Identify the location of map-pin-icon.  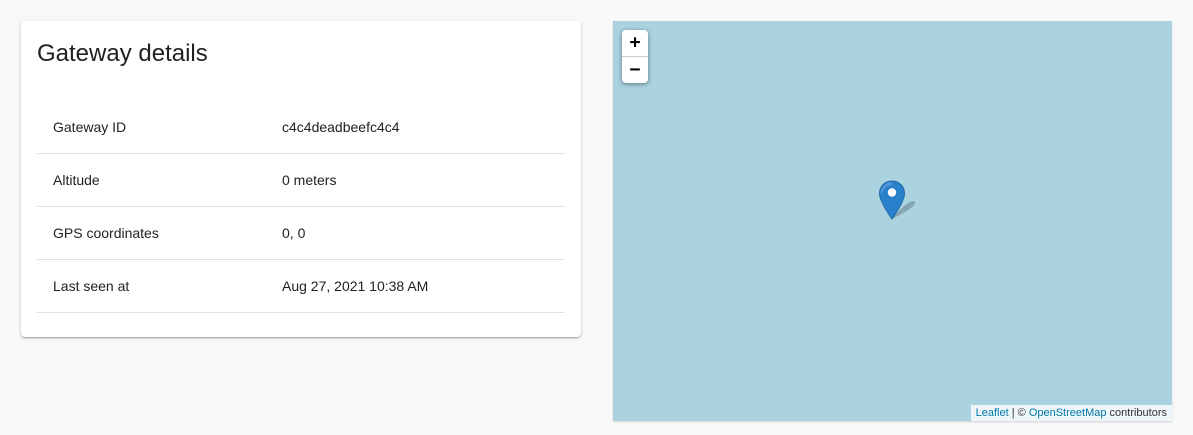
(898, 201).